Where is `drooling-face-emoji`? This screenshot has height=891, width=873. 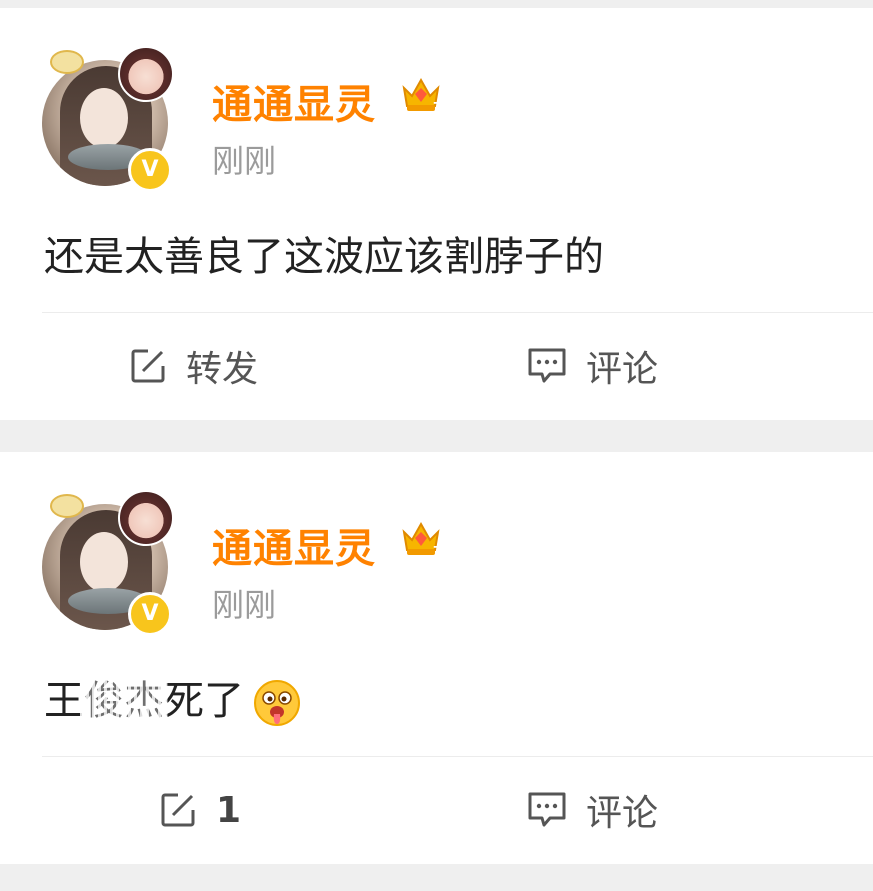 drooling-face-emoji is located at coordinates (277, 703).